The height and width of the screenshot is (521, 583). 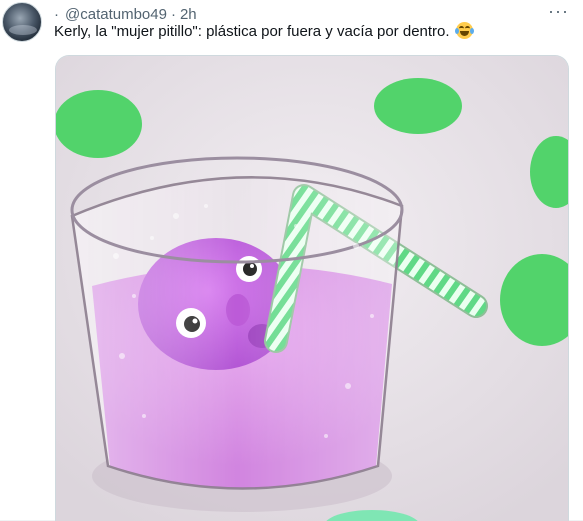 I want to click on timestamp: 2h, so click(x=188, y=14).